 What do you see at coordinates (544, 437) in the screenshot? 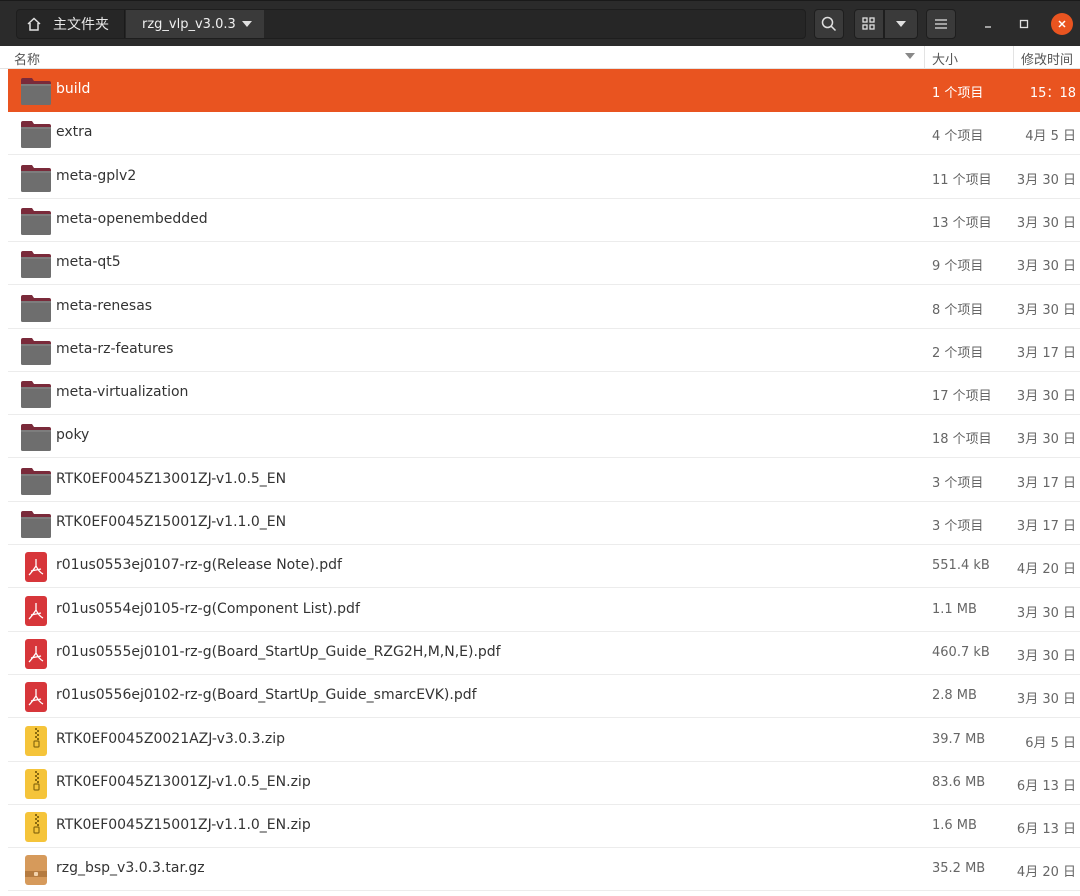
I see `file-row: poky 18 个项目 3月 30 日` at bounding box center [544, 437].